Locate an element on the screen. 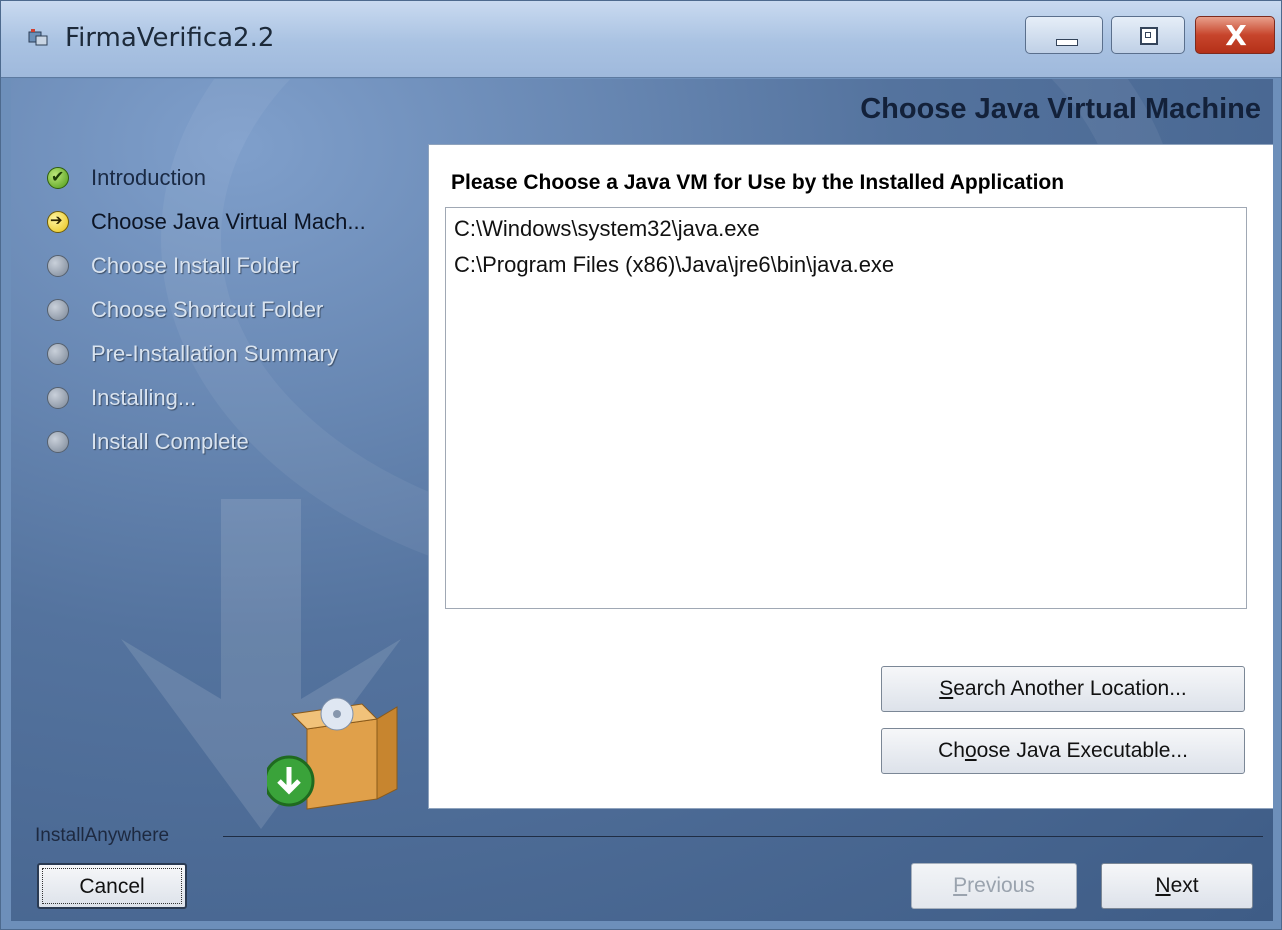 The height and width of the screenshot is (930, 1282). maximize-icon is located at coordinates (1149, 36).